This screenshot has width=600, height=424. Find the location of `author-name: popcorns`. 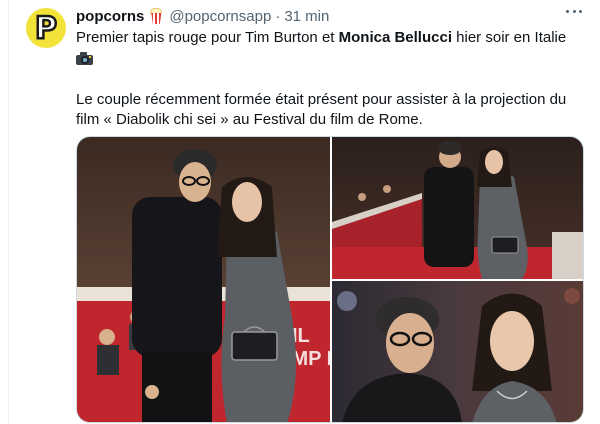

author-name: popcorns is located at coordinates (110, 16).